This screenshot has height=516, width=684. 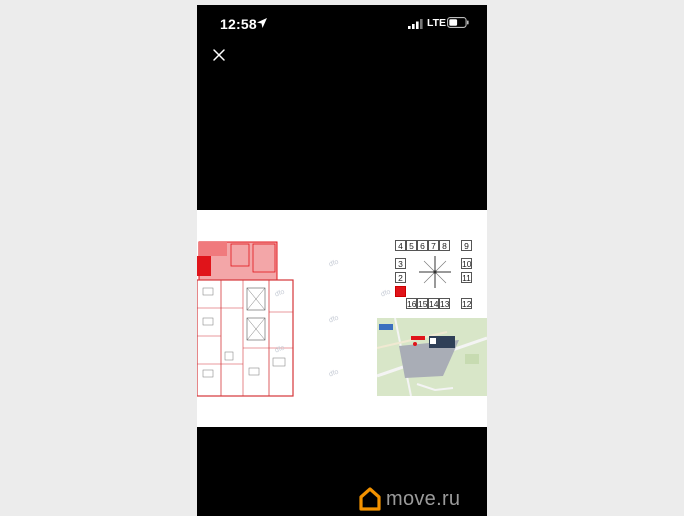 I want to click on status-time: 12:58, so click(x=238, y=24).